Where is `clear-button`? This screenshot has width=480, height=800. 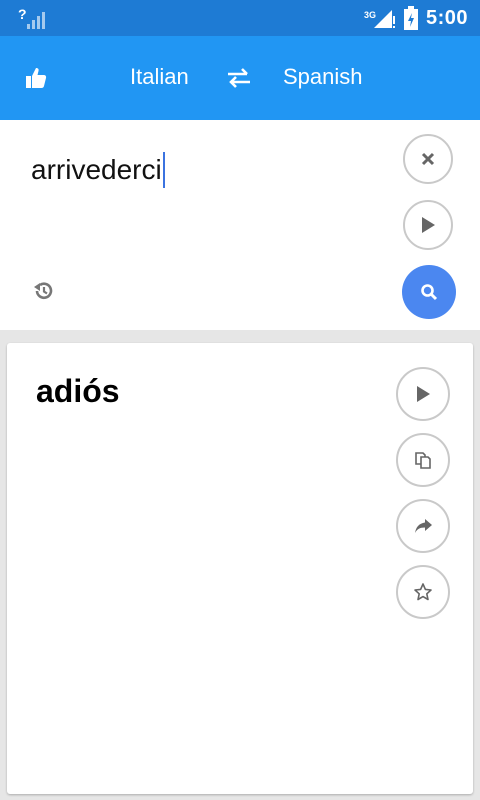 clear-button is located at coordinates (428, 159).